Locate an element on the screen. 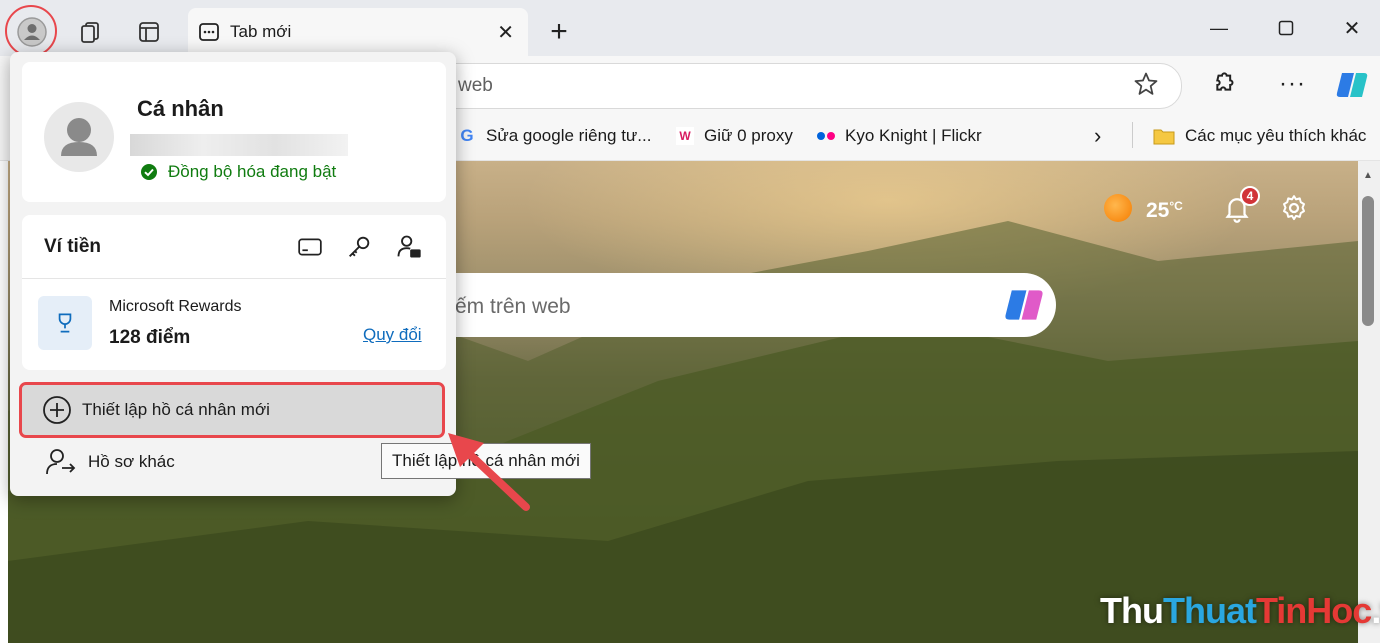  watermark: ThuThuatTinHoc.vn is located at coordinates (1240, 611).